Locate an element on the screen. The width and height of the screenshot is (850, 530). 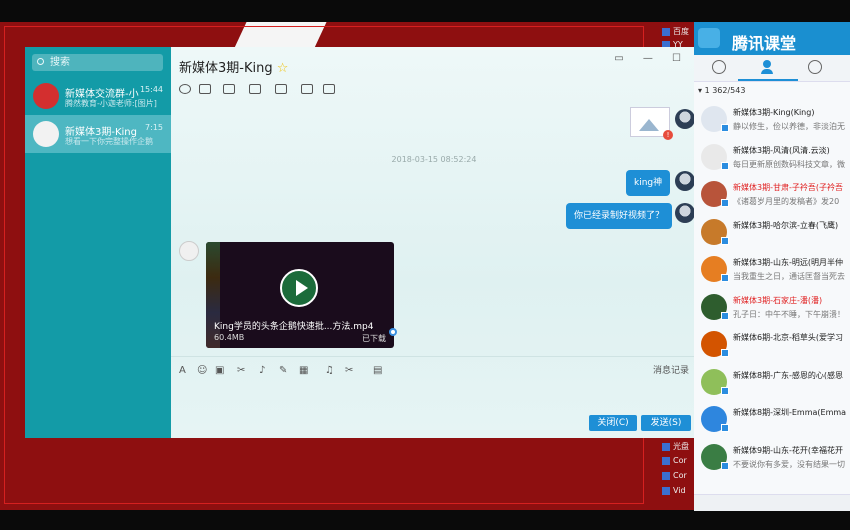
input-divider is located at coordinates (434, 356).